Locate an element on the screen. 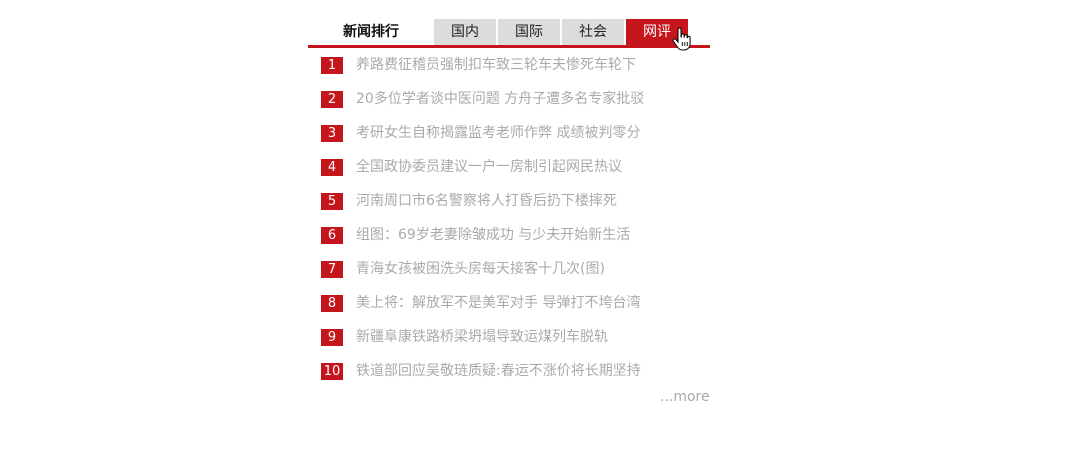 The image size is (1076, 461). rank-badge: 9 is located at coordinates (332, 337).